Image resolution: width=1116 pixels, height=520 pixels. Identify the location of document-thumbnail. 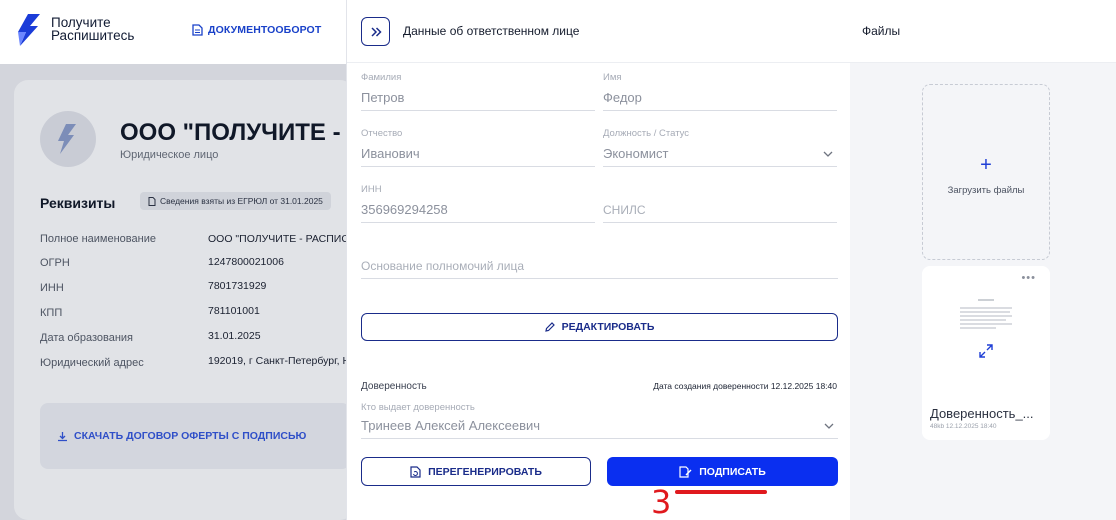
(986, 314).